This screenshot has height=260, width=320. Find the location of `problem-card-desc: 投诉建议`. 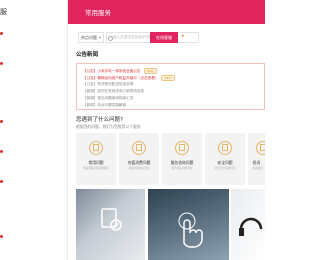

problem-card-desc: 投诉建议 is located at coordinates (257, 168).